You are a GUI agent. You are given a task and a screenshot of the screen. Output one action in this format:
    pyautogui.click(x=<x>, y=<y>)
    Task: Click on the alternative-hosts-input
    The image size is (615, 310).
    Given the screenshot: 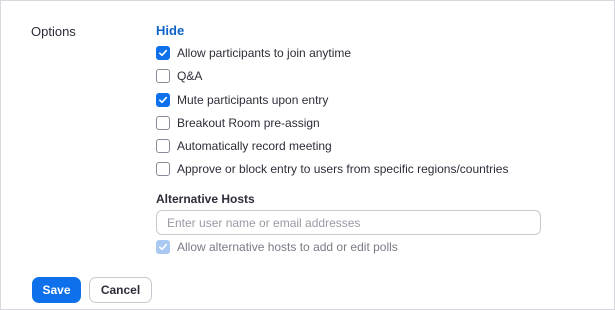 What is the action you would take?
    pyautogui.click(x=348, y=222)
    